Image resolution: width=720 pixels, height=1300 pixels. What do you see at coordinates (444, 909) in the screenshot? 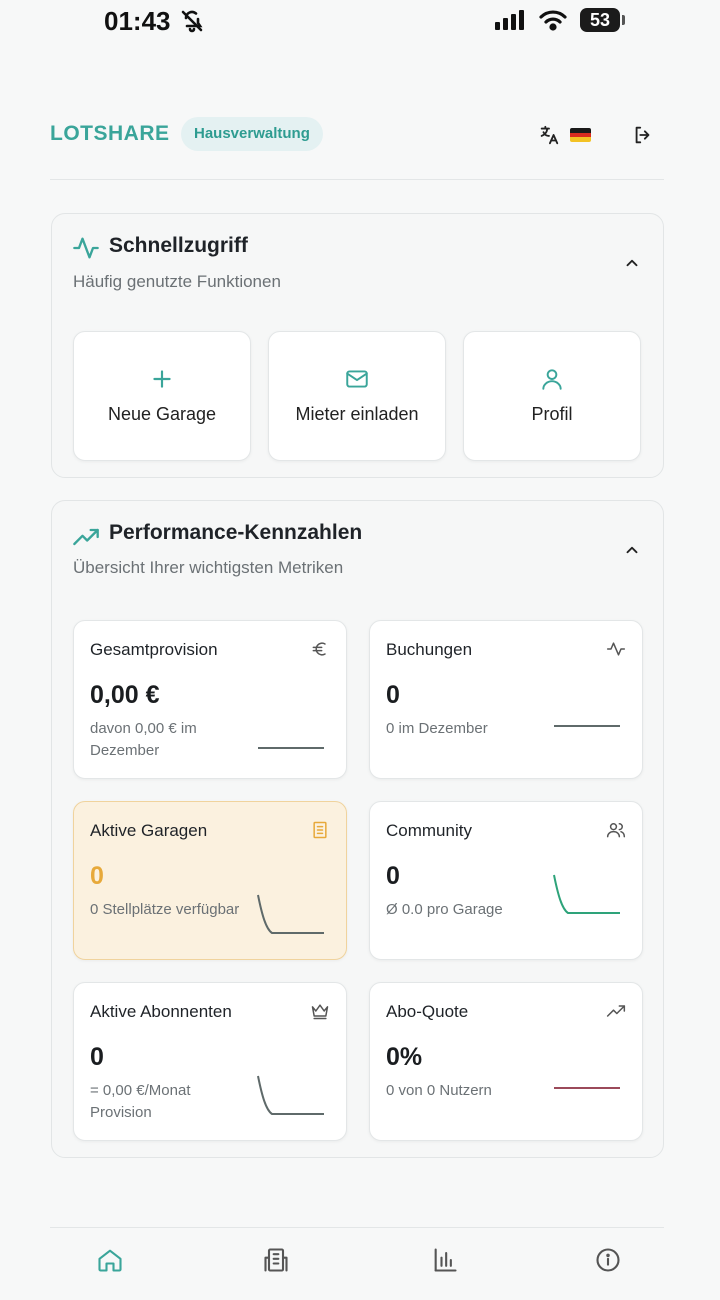
I see `metric-note: Ø 0.0 pro Garage` at bounding box center [444, 909].